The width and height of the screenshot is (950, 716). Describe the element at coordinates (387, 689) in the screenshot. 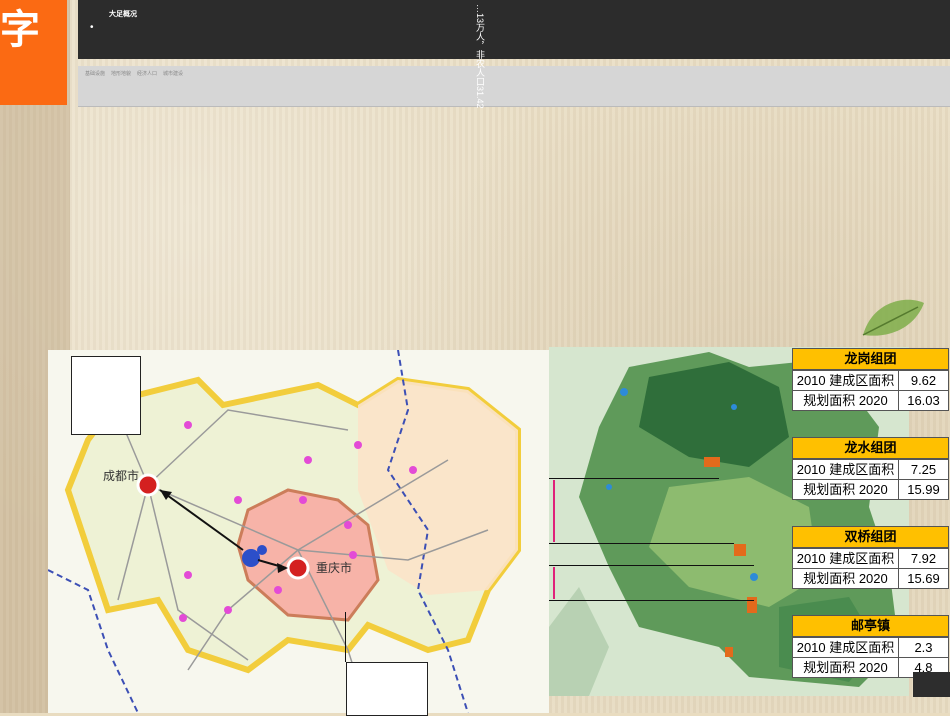

I see `callout-box-bottom` at that location.